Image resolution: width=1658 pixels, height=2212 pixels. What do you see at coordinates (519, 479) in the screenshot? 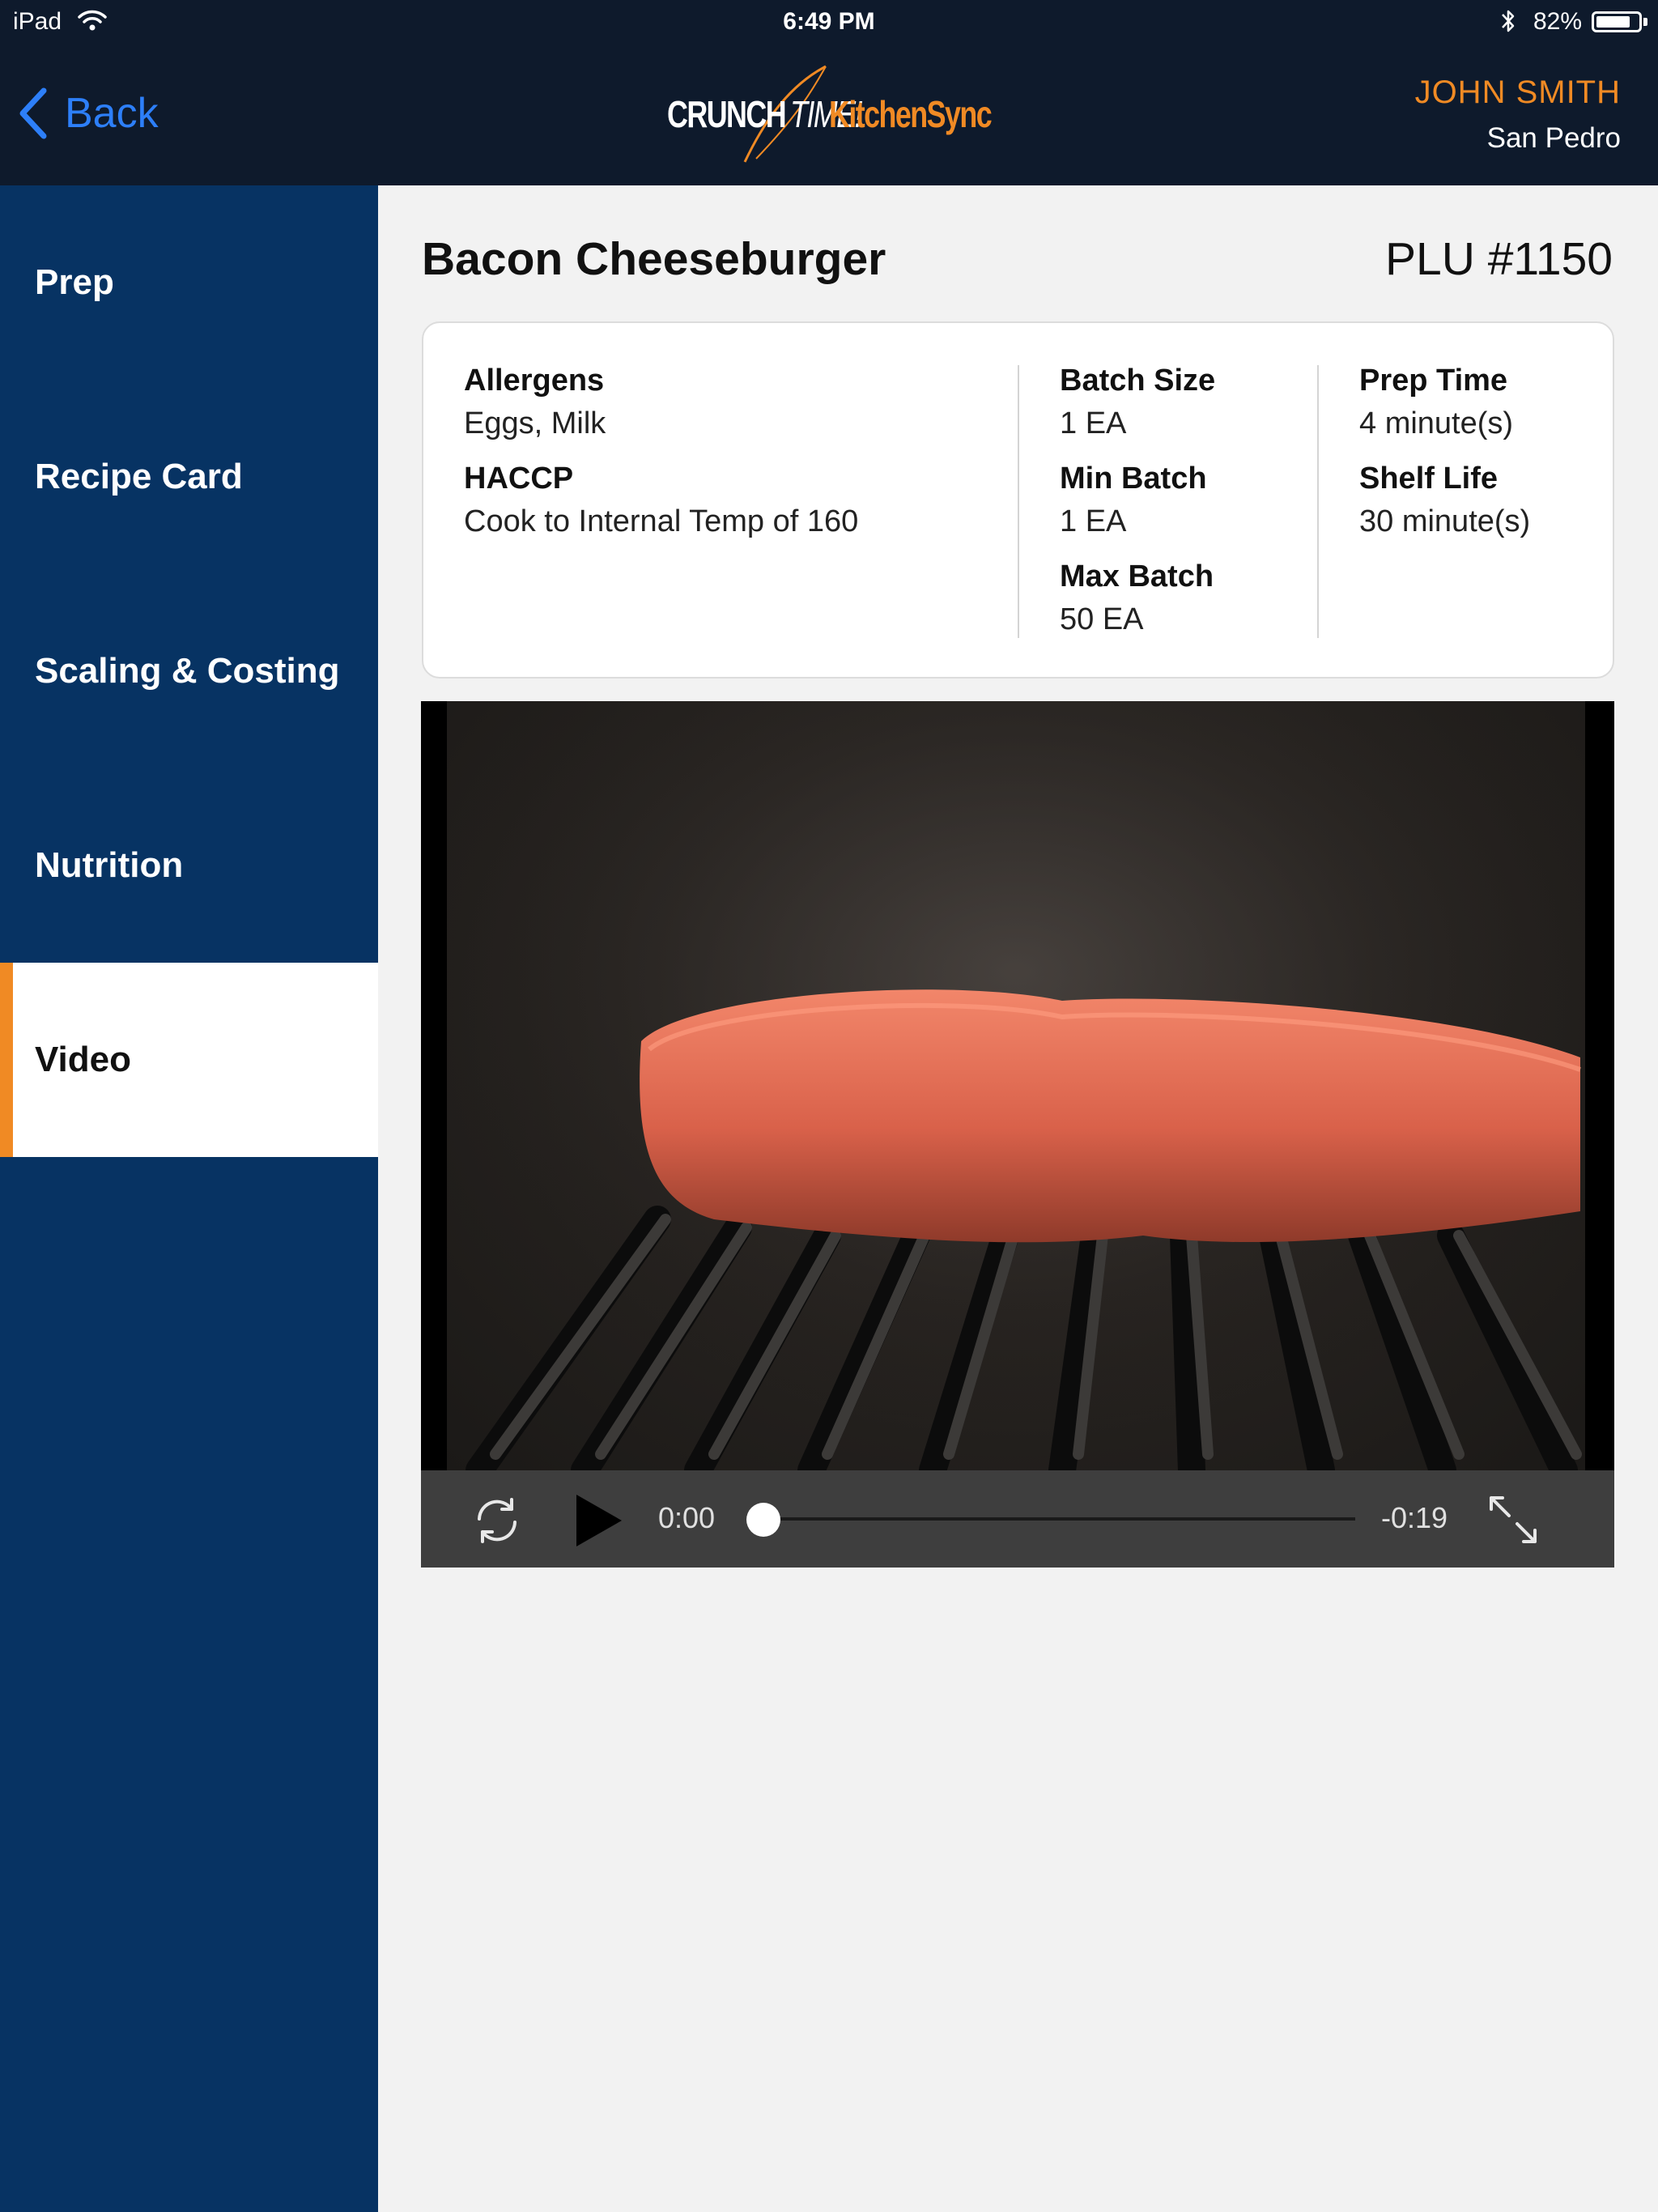
I see `haccp-label: HACCP` at bounding box center [519, 479].